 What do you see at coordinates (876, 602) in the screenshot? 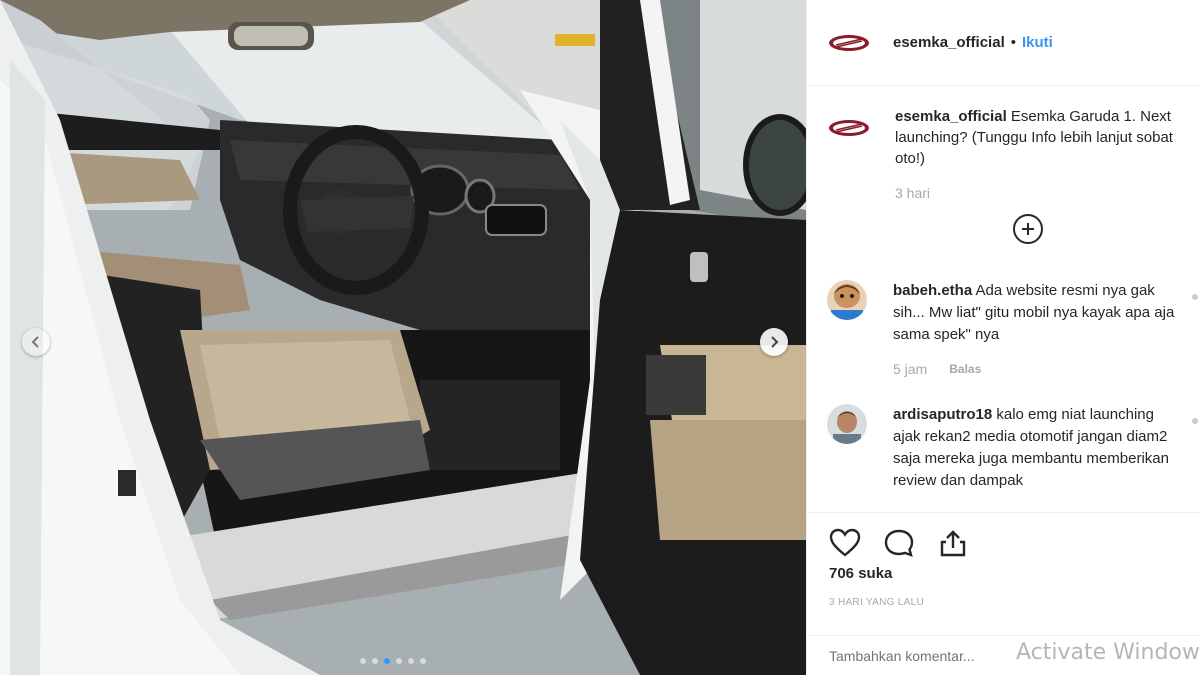
I see `post-timestamp: 3 HARI YANG LALU` at bounding box center [876, 602].